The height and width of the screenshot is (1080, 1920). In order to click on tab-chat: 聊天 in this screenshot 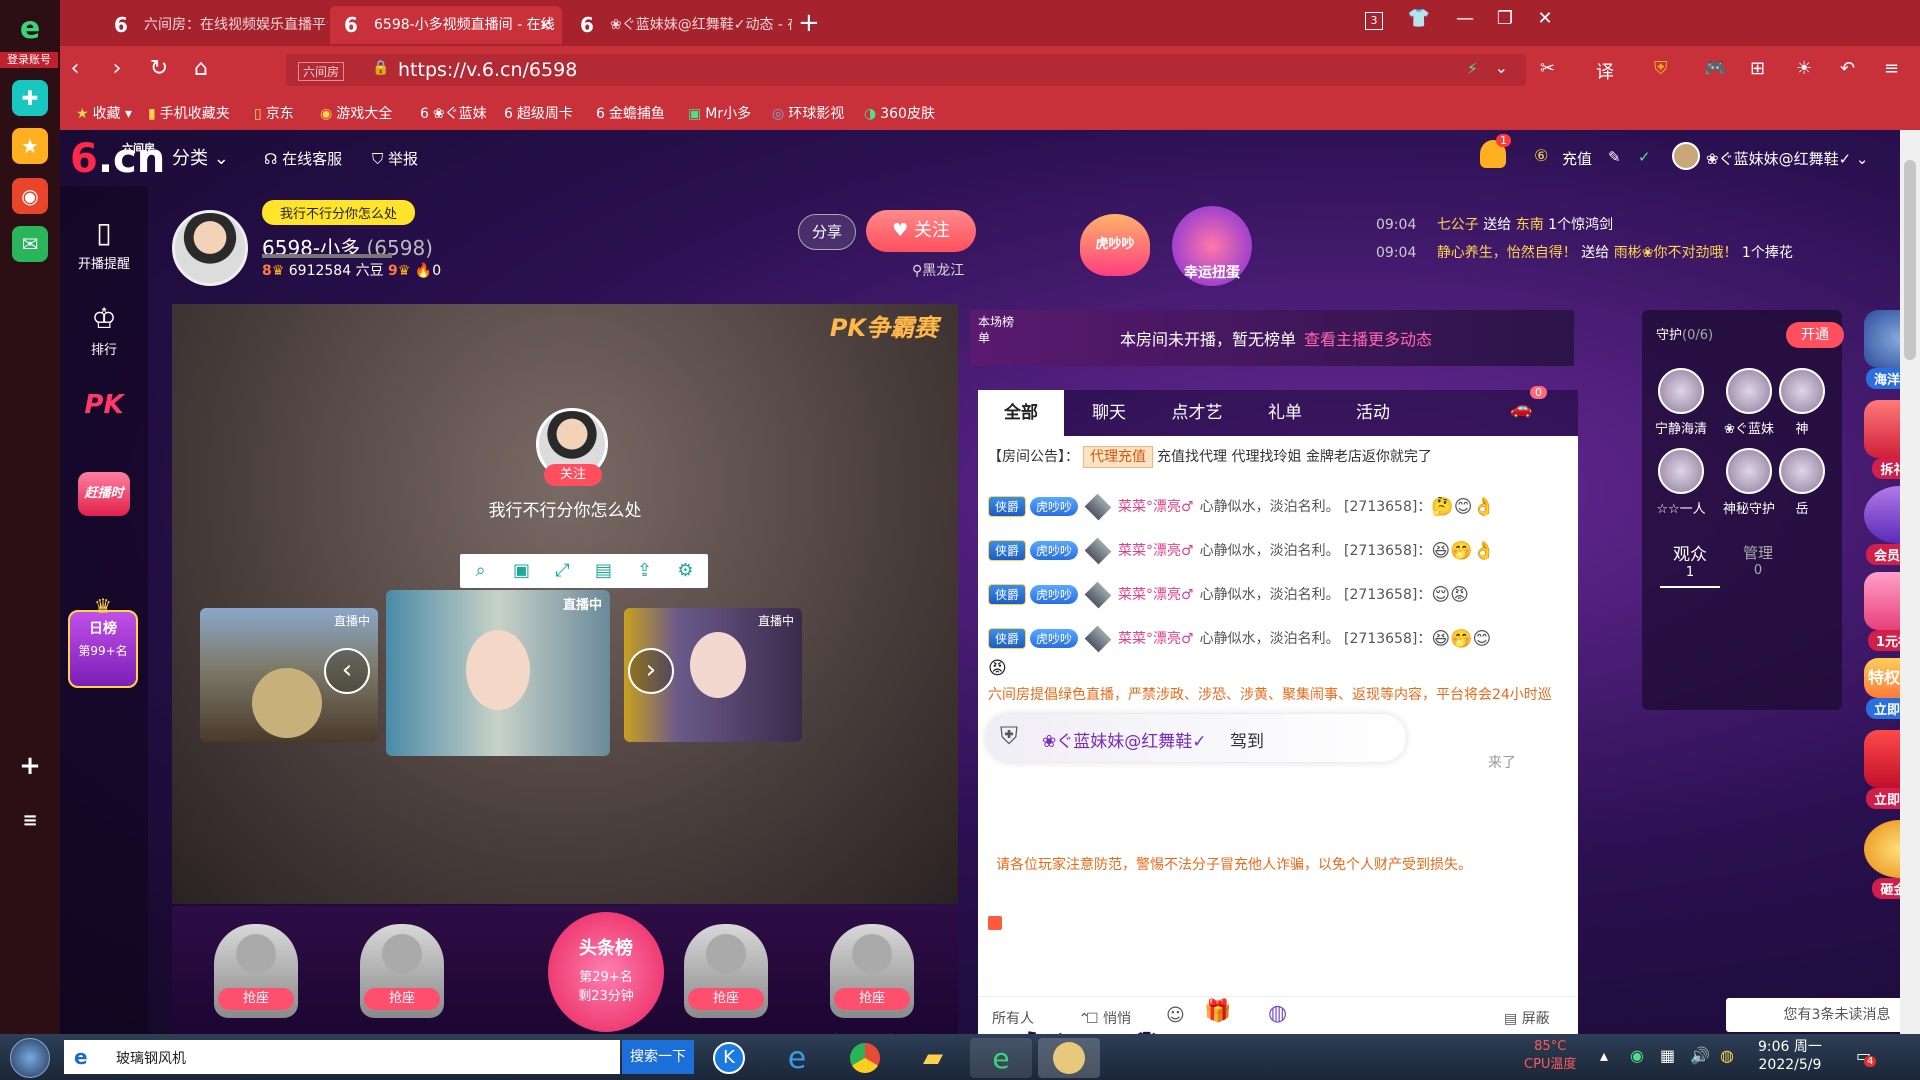, I will do `click(1109, 413)`.